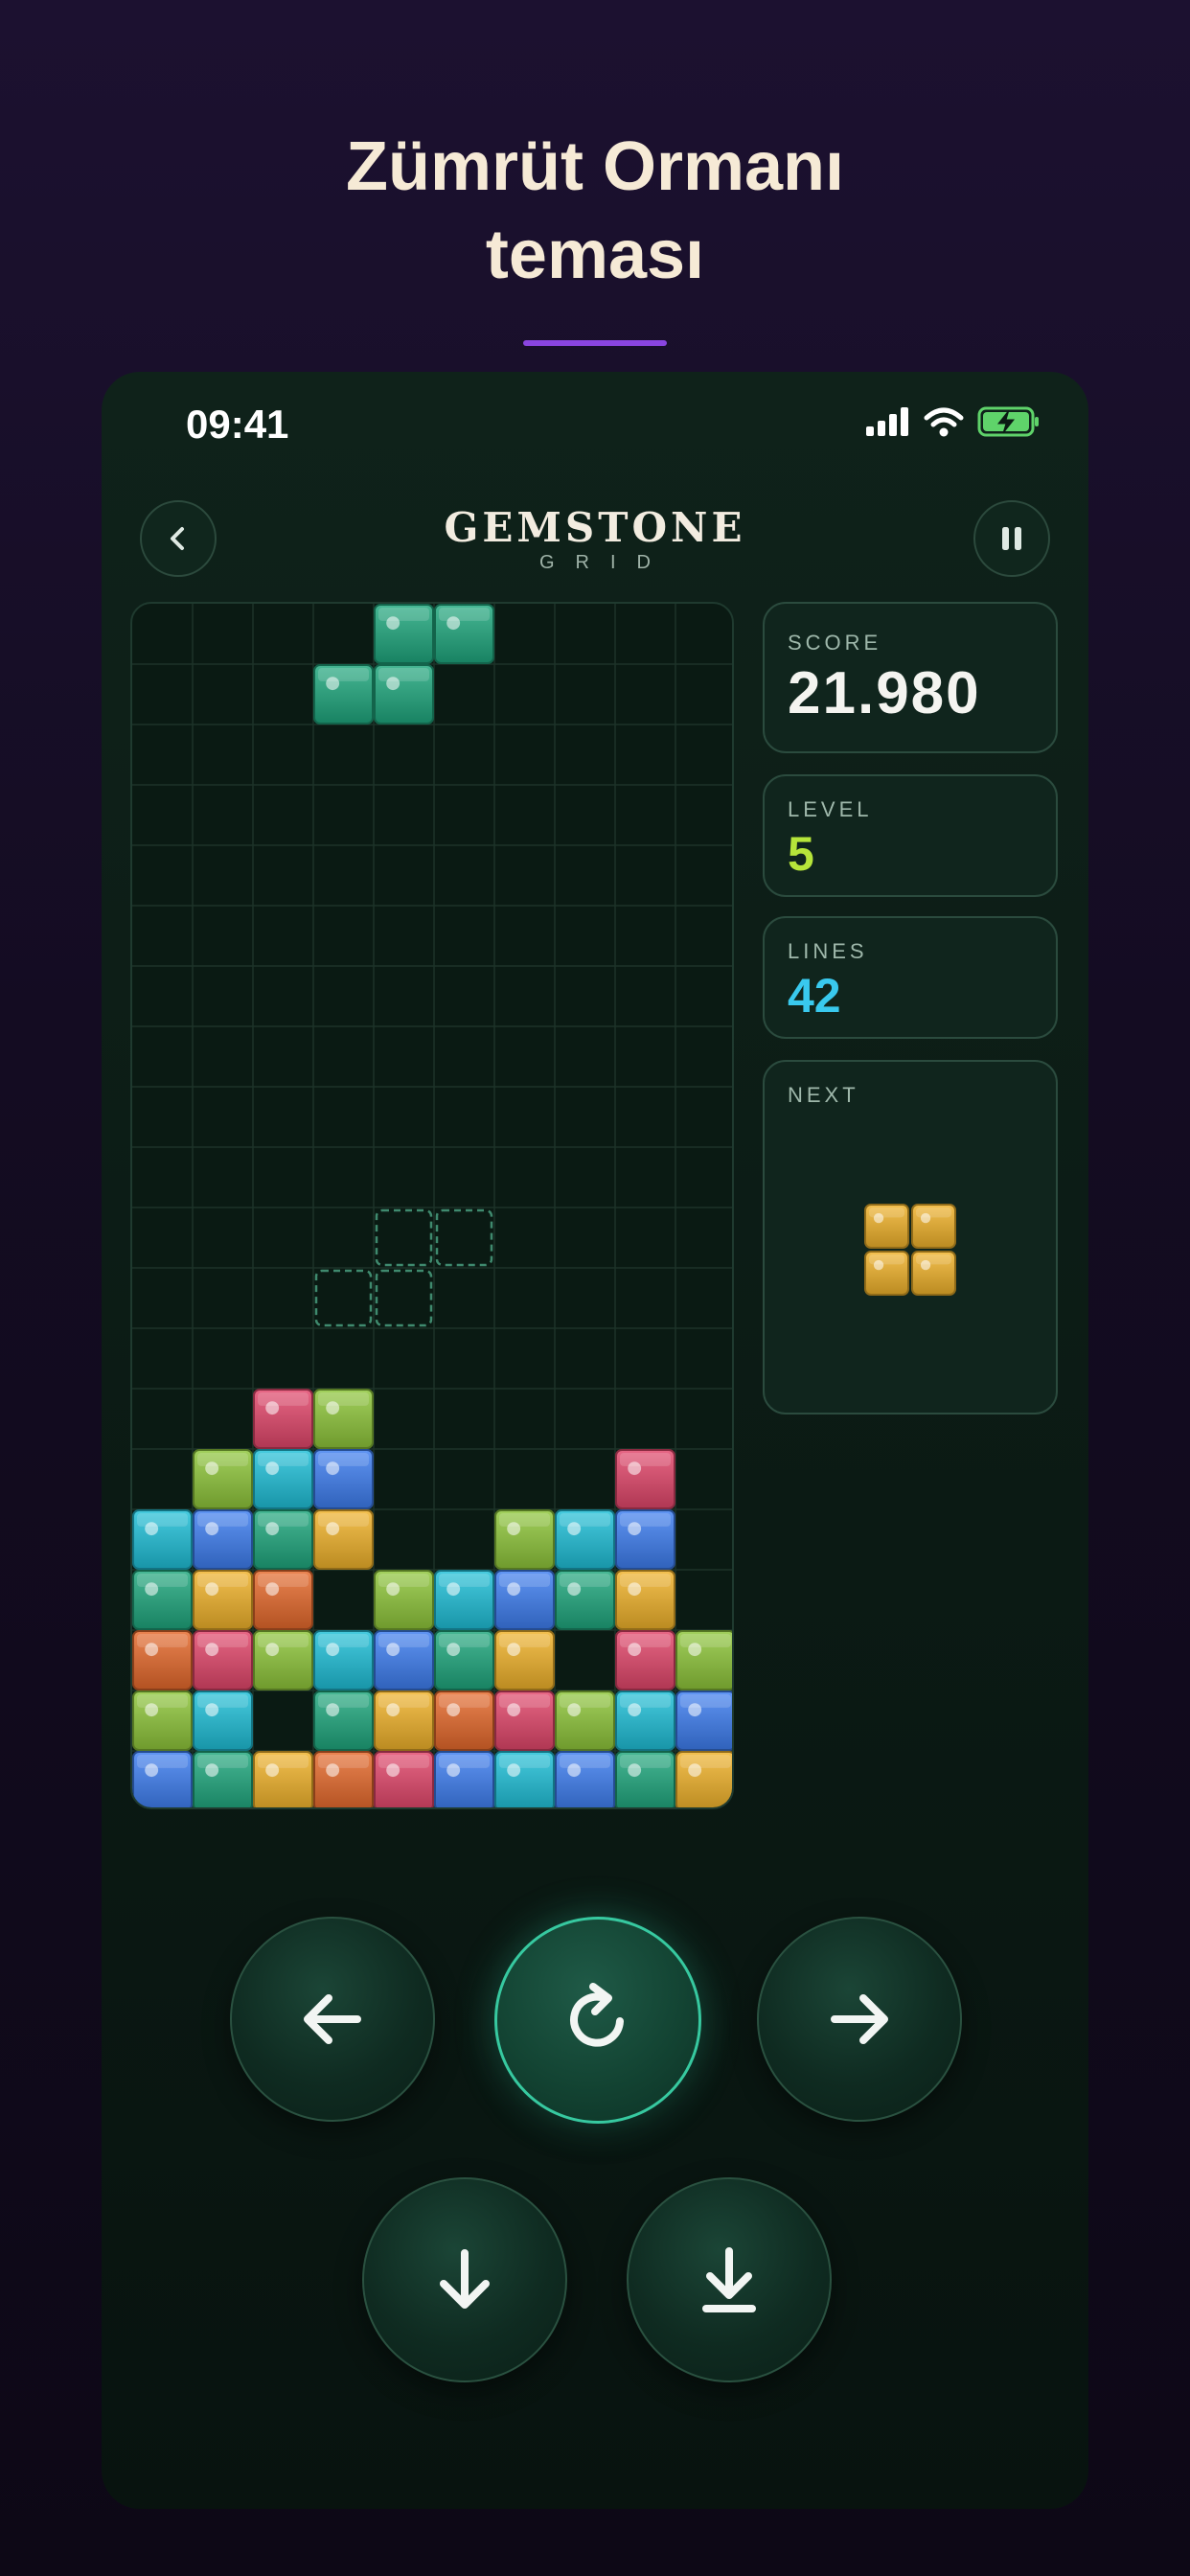 The image size is (1190, 2576). Describe the element at coordinates (944, 422) in the screenshot. I see `wifi-icon` at that location.